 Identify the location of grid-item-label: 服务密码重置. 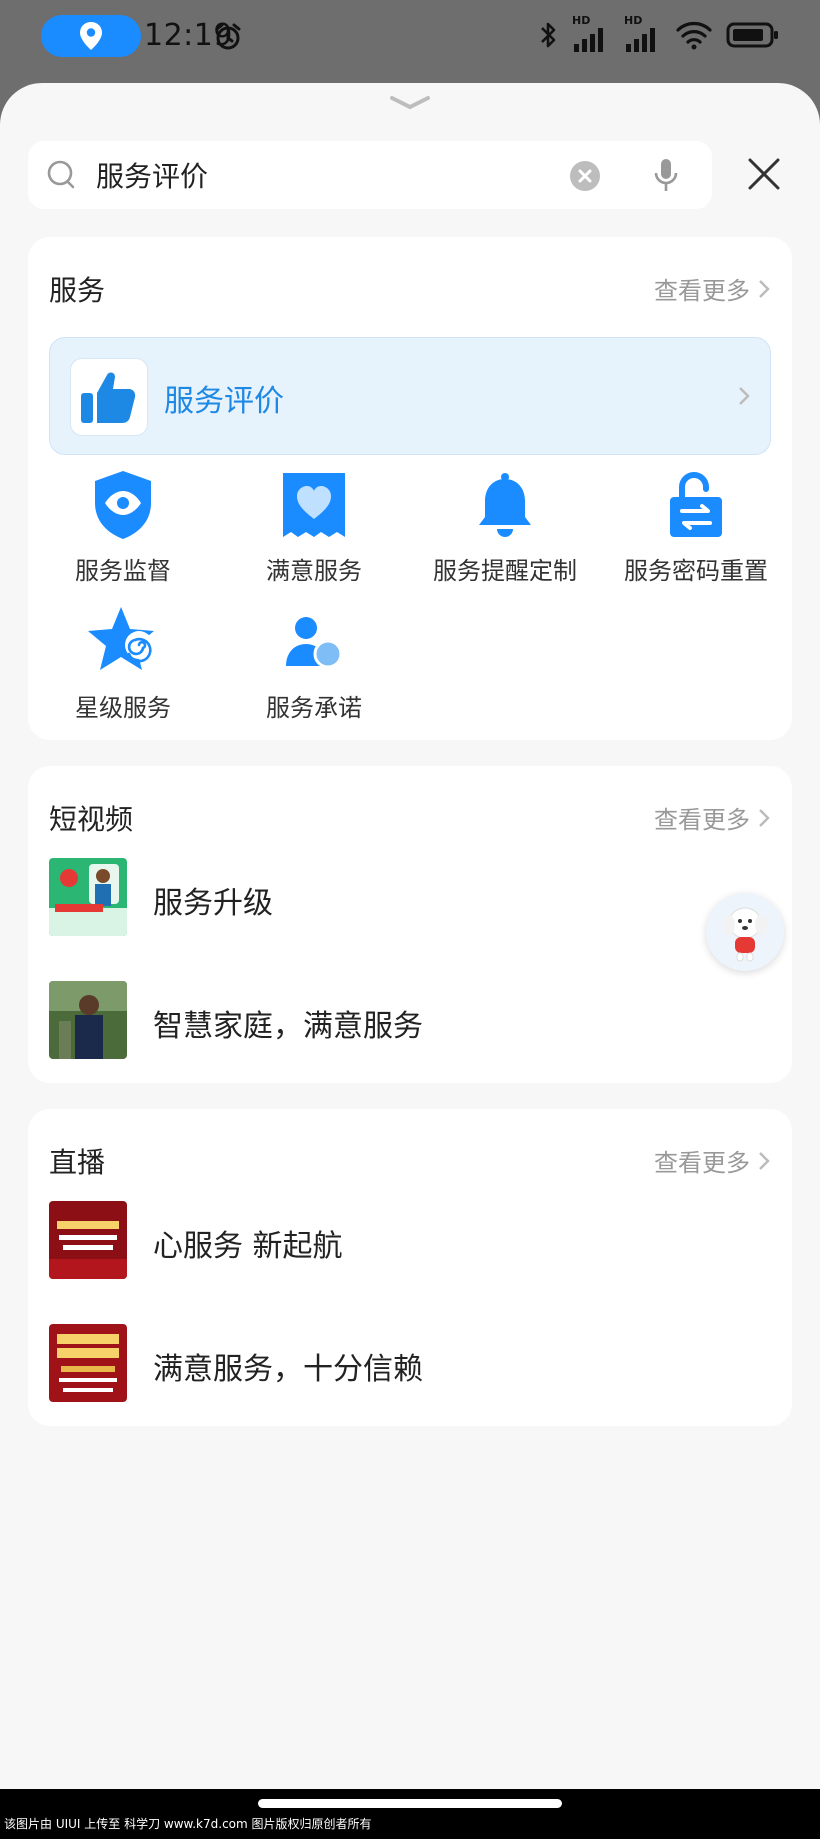
(696, 571).